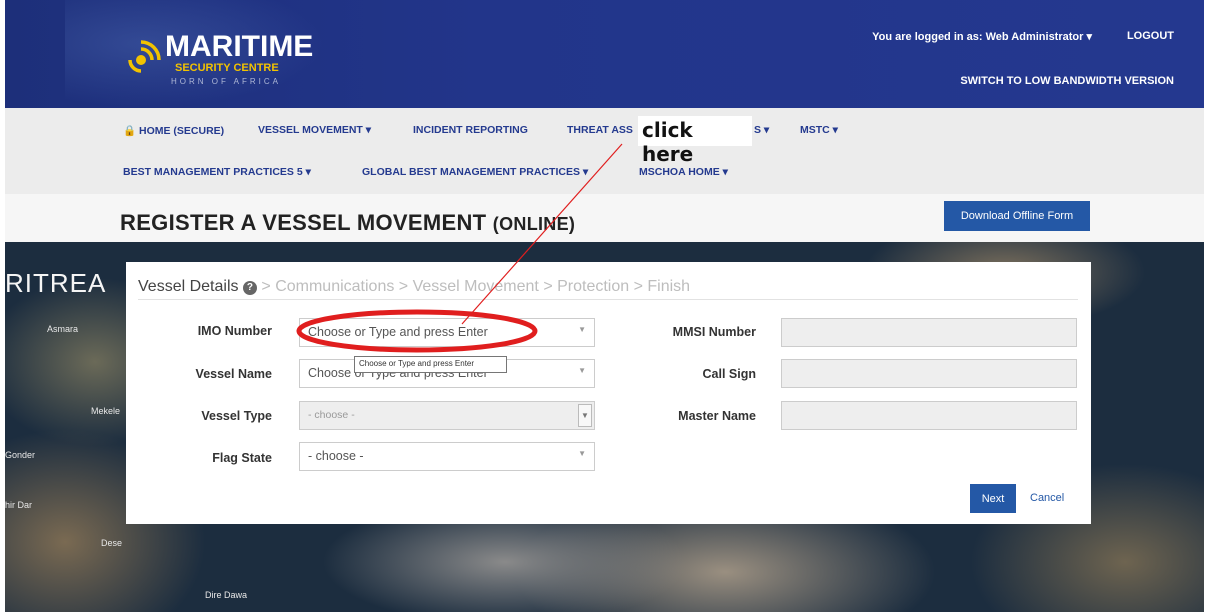 The height and width of the screenshot is (612, 1207). What do you see at coordinates (226, 595) in the screenshot?
I see `map-city-label: Dire Dawa` at bounding box center [226, 595].